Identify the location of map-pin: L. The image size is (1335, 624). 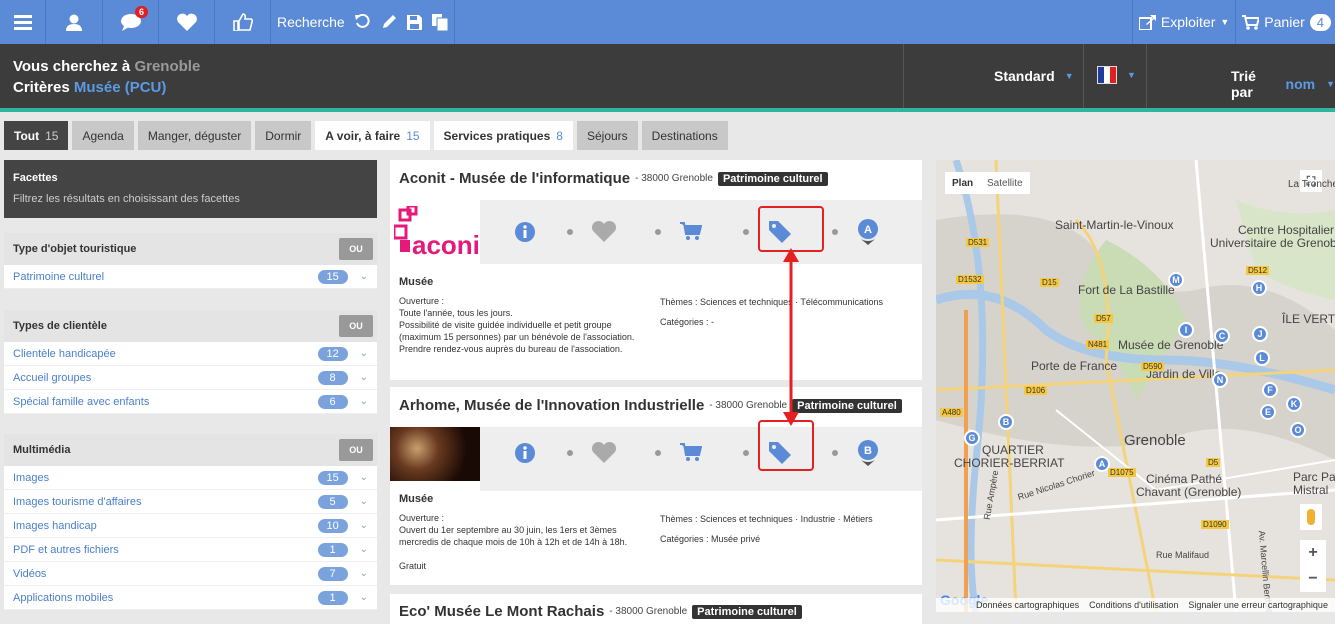
(1262, 358).